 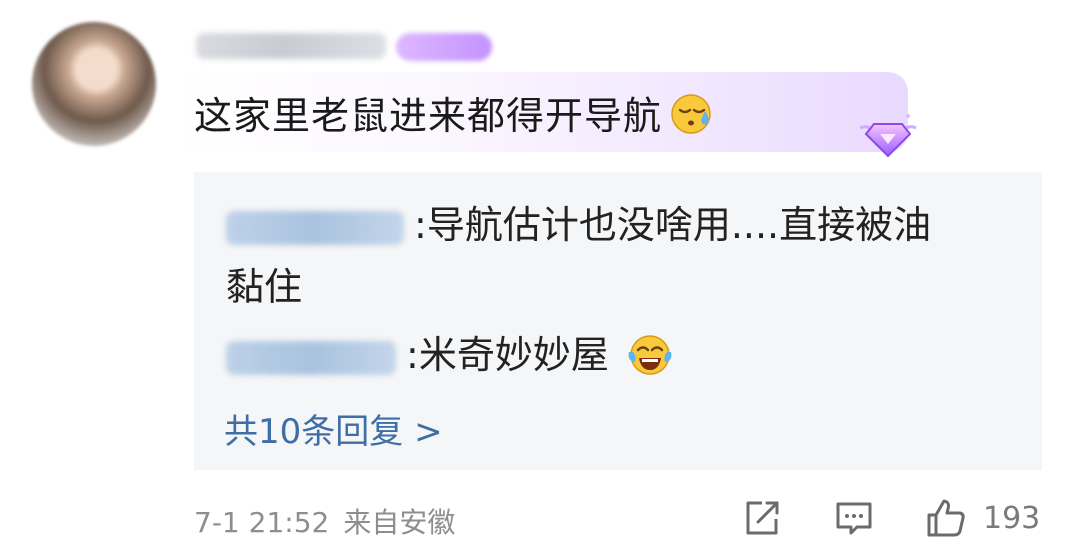 I want to click on sweat-smile-emoji-icon, so click(x=691, y=113).